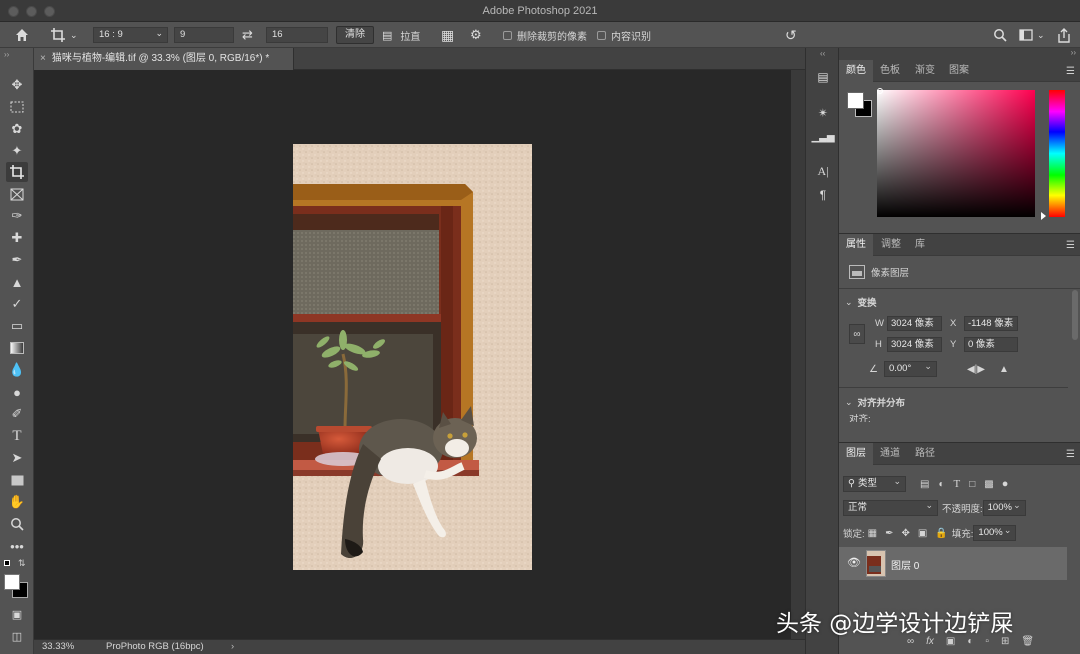 The height and width of the screenshot is (654, 1080). I want to click on height-field: 3024 像素, so click(914, 344).